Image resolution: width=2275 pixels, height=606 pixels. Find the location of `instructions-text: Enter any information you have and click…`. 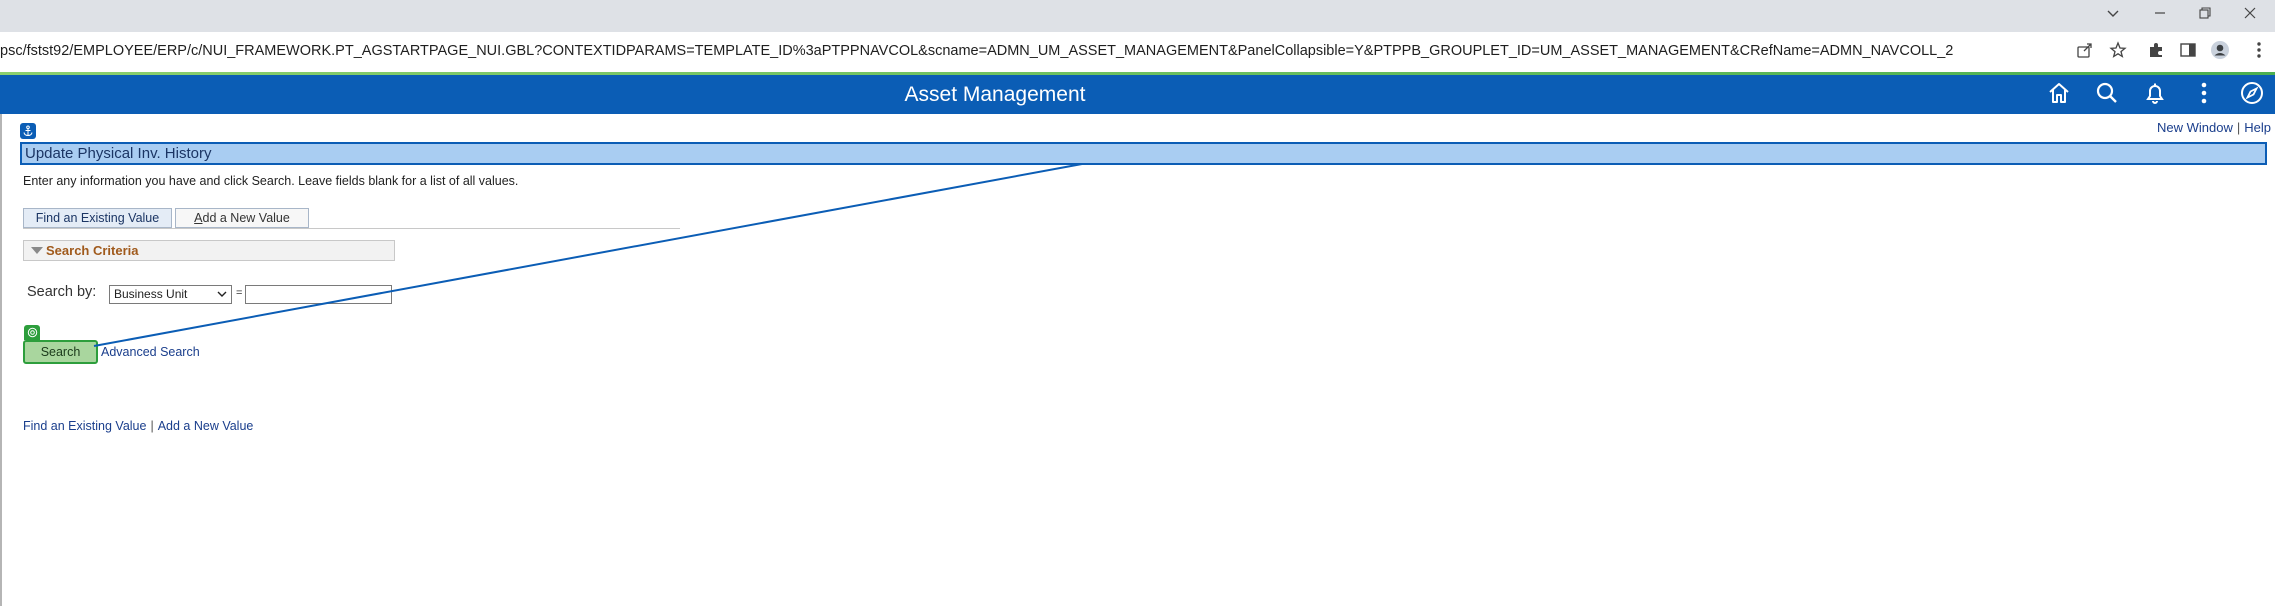

instructions-text: Enter any information you have and click… is located at coordinates (271, 181).